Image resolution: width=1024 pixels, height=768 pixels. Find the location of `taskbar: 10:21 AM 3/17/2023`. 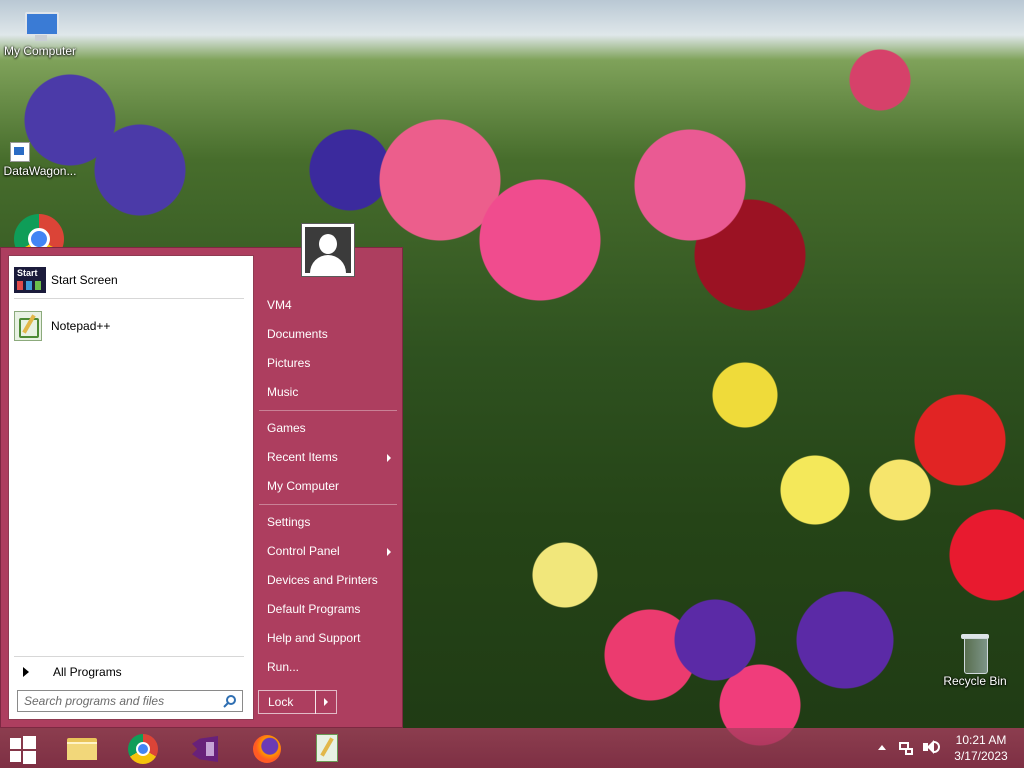

taskbar: 10:21 AM 3/17/2023 is located at coordinates (512, 748).